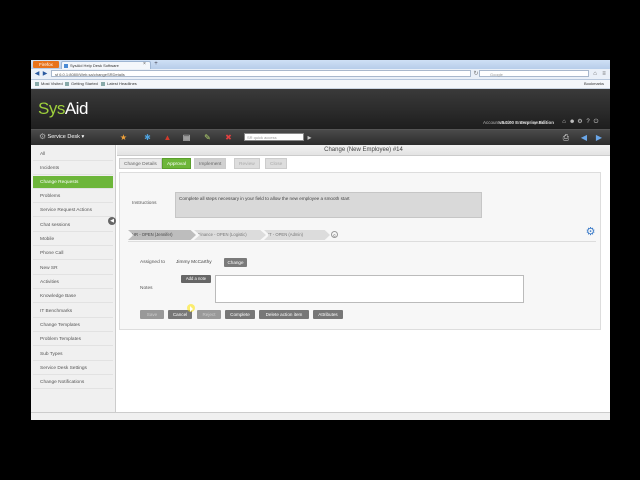 The width and height of the screenshot is (640, 480). Describe the element at coordinates (572, 122) in the screenshot. I see `user-icon: ☻` at that location.